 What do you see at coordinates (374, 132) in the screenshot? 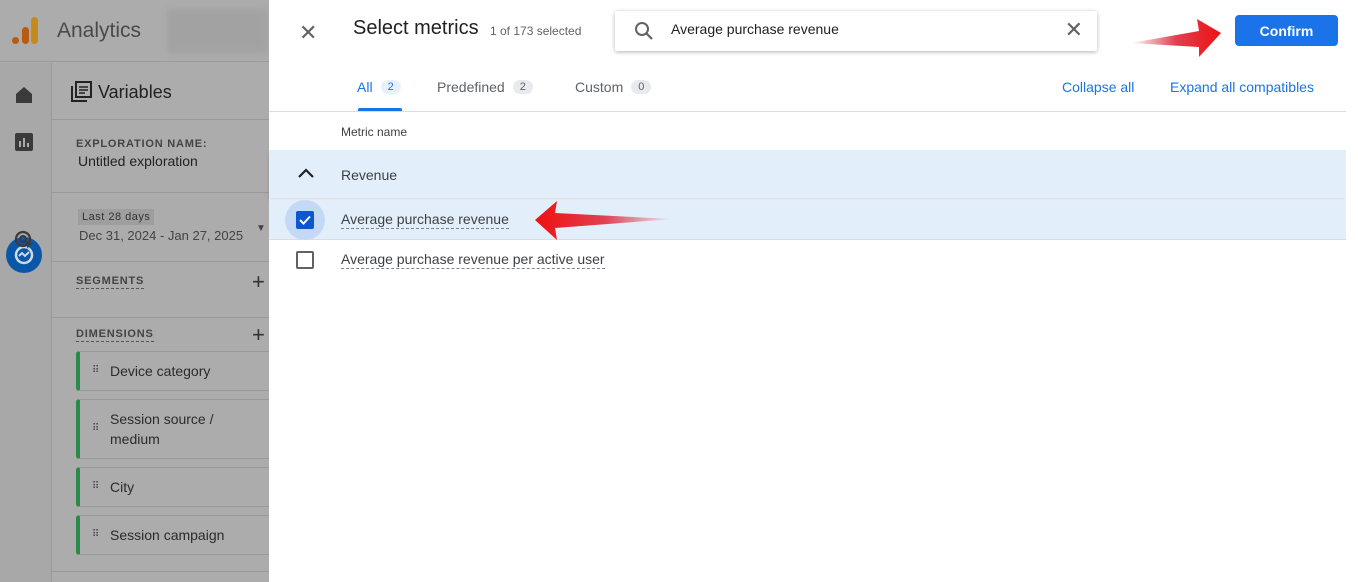
I see `column-header-metric-name: Metric name` at bounding box center [374, 132].